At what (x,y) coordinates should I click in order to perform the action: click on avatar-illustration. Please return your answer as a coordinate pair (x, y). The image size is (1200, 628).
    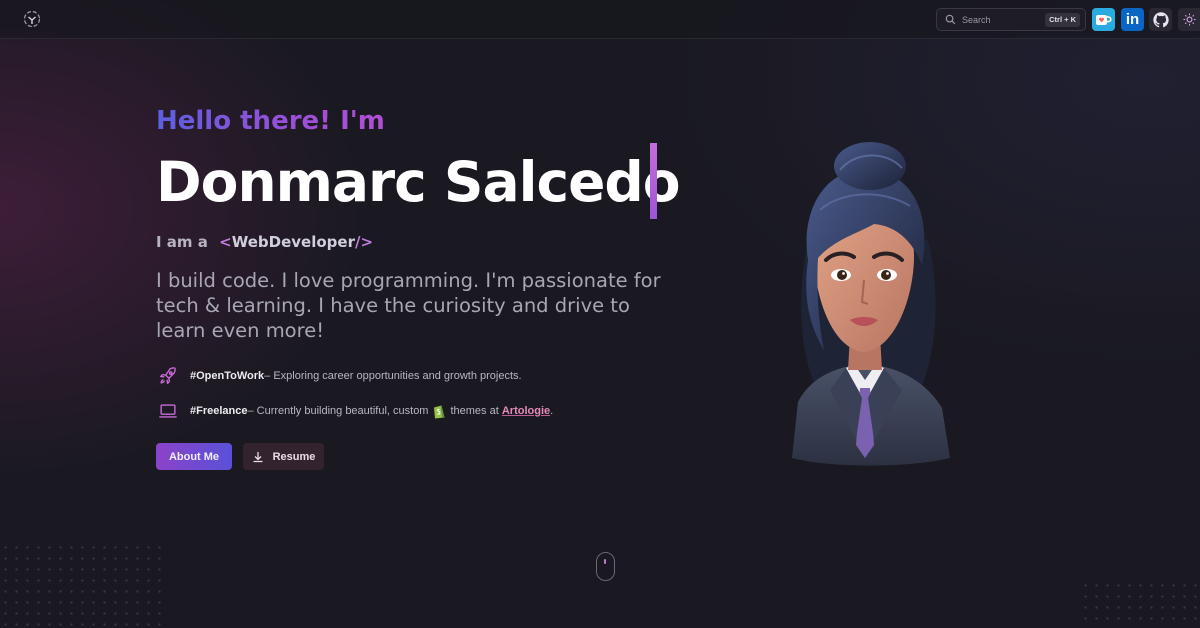
    Looking at the image, I should click on (865, 305).